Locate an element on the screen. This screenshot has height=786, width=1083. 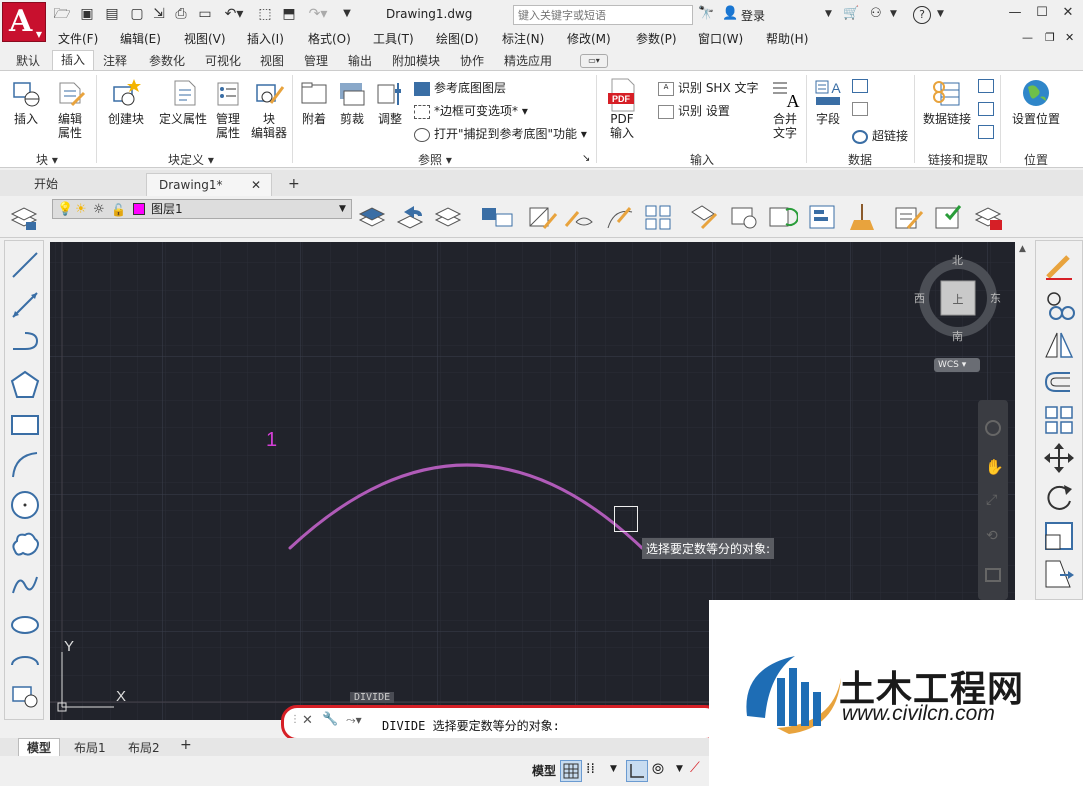
plot-preview-icon: ⬚ is located at coordinates (265, 14).